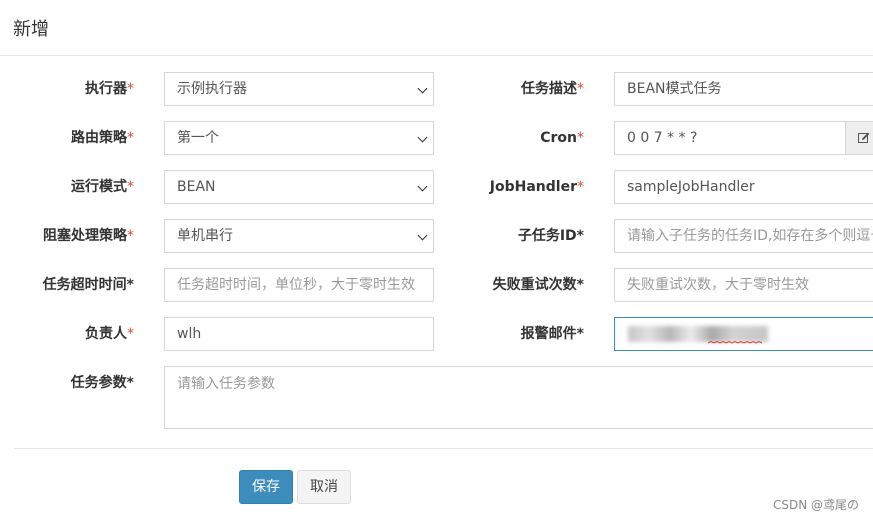 This screenshot has height=519, width=873. I want to click on job-handler-input: sampleJobHandler, so click(743, 187).